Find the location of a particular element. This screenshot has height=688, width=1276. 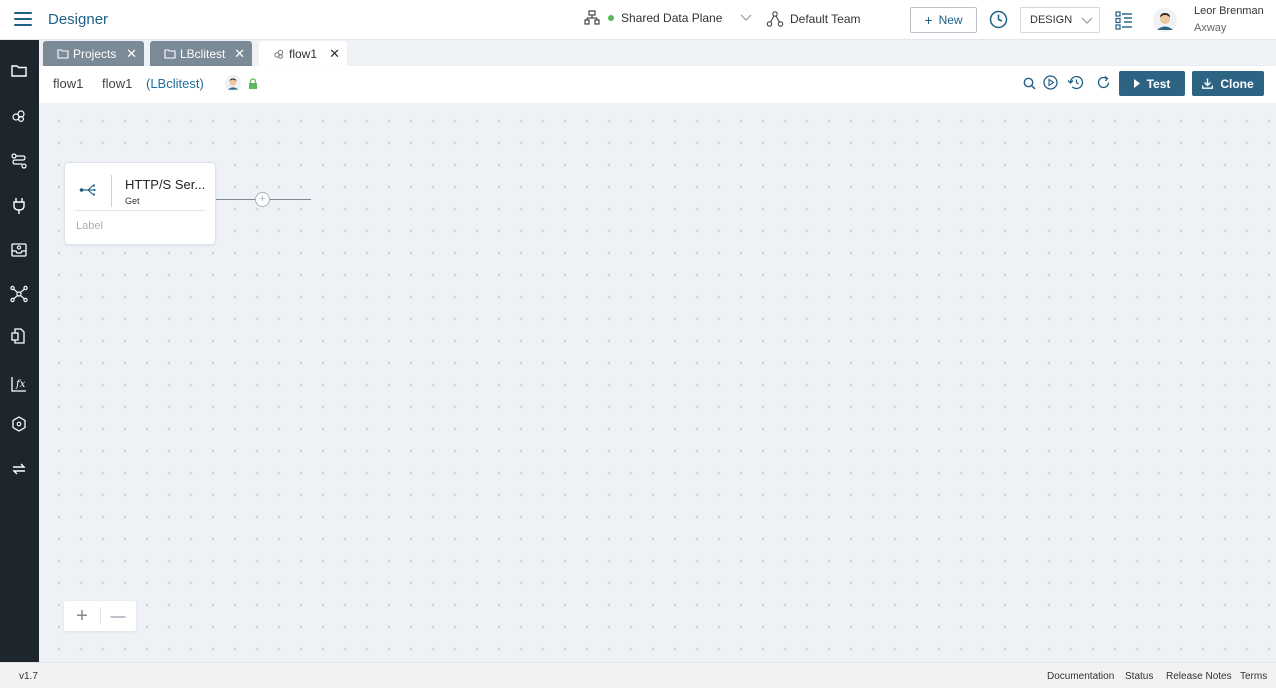

swap-icon is located at coordinates (19, 469).